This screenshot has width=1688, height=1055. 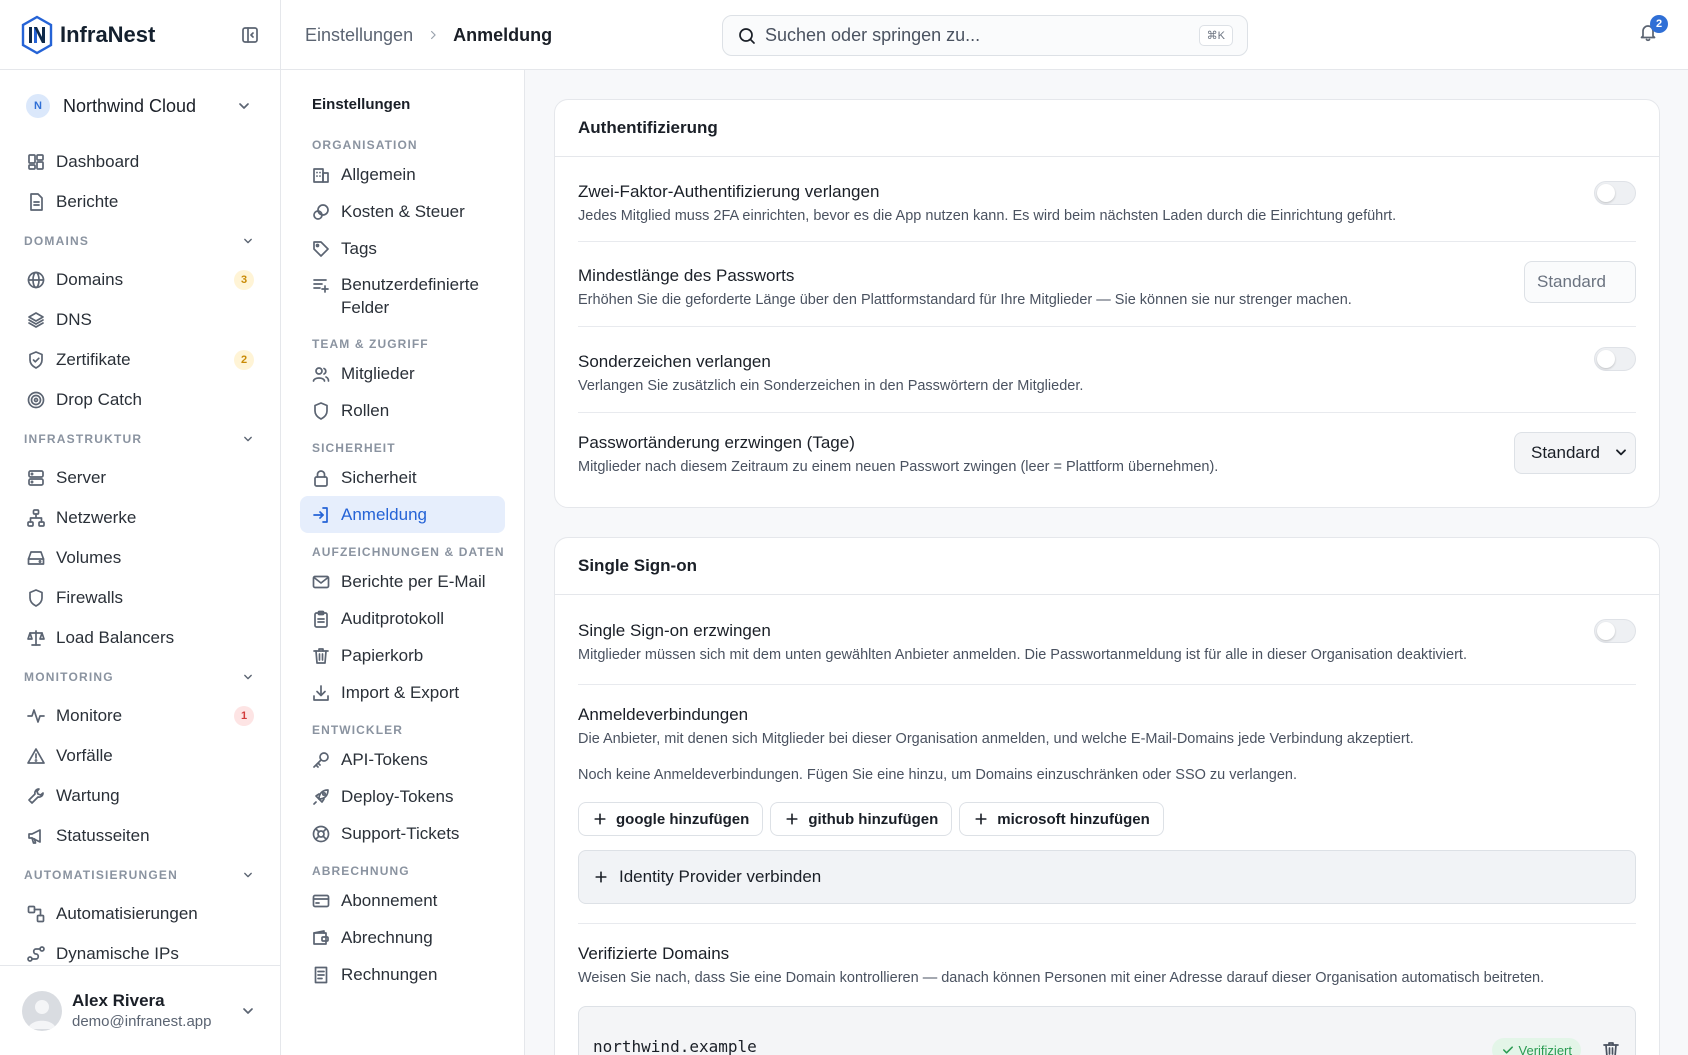 I want to click on button-label: github hinzufügen, so click(x=873, y=819).